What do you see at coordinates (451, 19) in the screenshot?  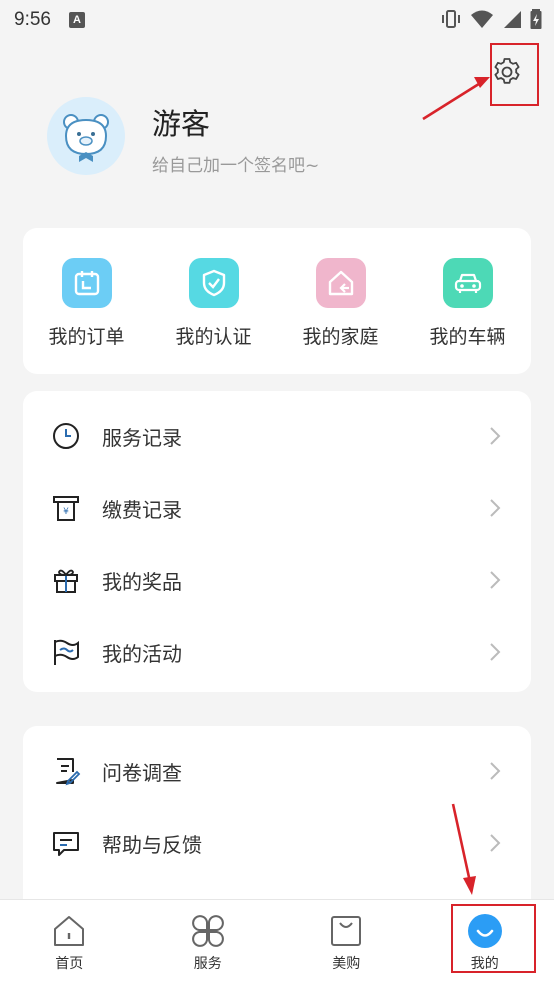 I see `vibrate-icon` at bounding box center [451, 19].